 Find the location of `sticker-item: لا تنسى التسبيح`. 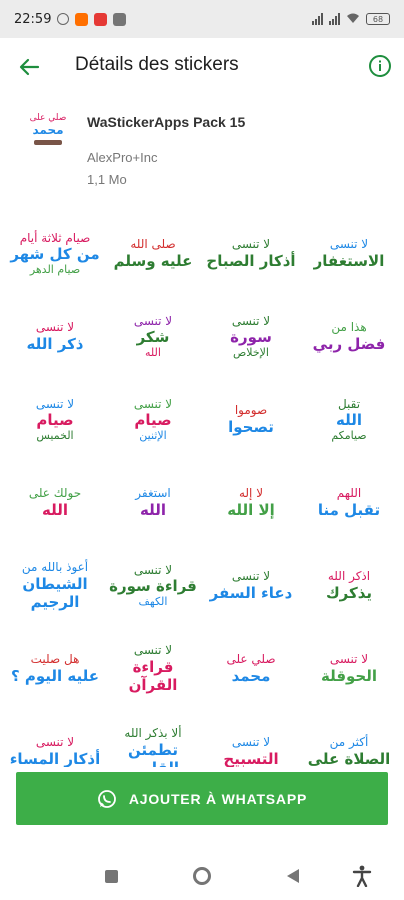

sticker-item: لا تنسى التسبيح is located at coordinates (251, 738).